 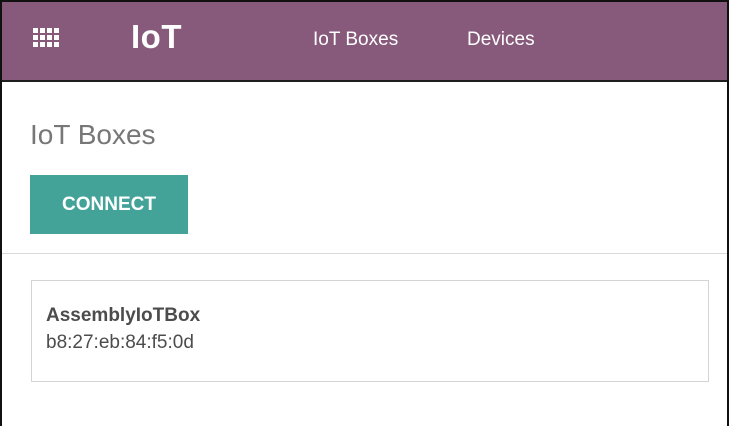 I want to click on apps-grid-icon, so click(x=46, y=38).